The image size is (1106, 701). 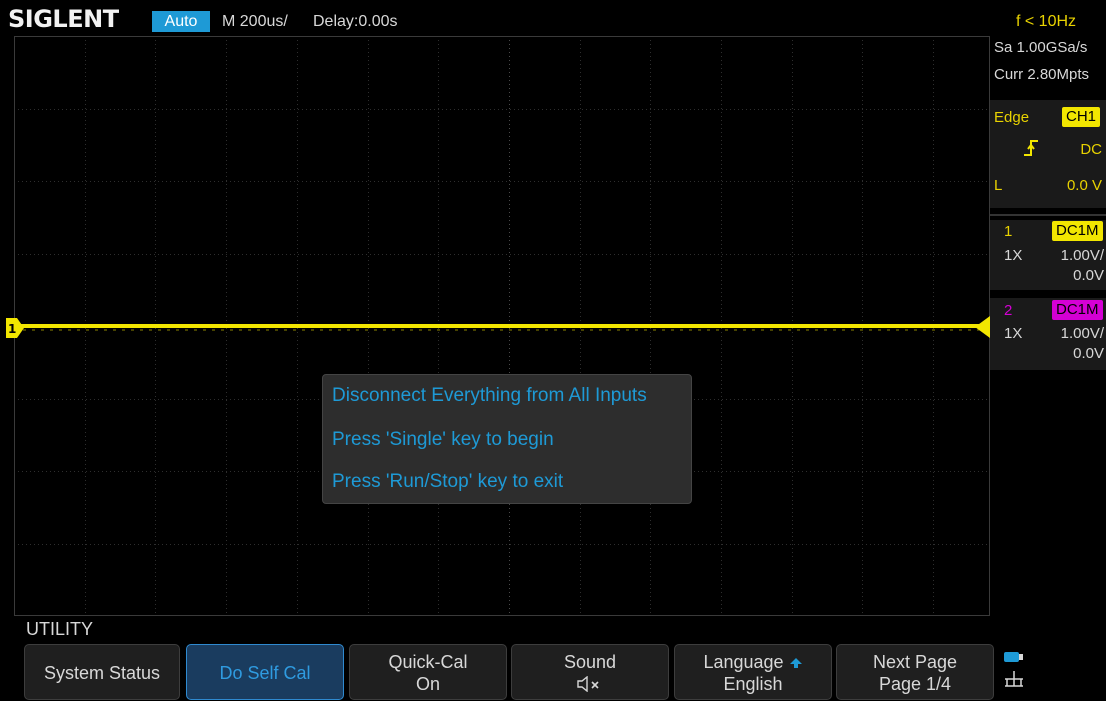 I want to click on trigger-type: Edge, so click(x=1012, y=117).